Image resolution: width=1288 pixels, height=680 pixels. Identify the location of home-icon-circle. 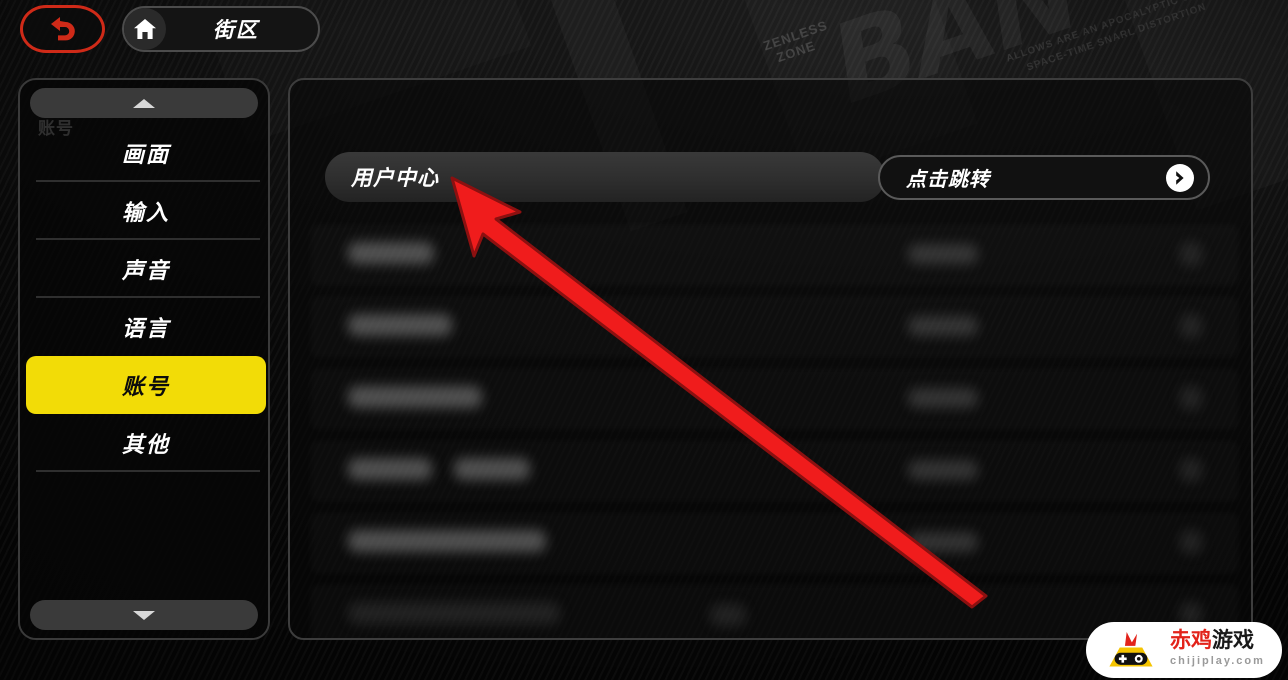
(145, 29).